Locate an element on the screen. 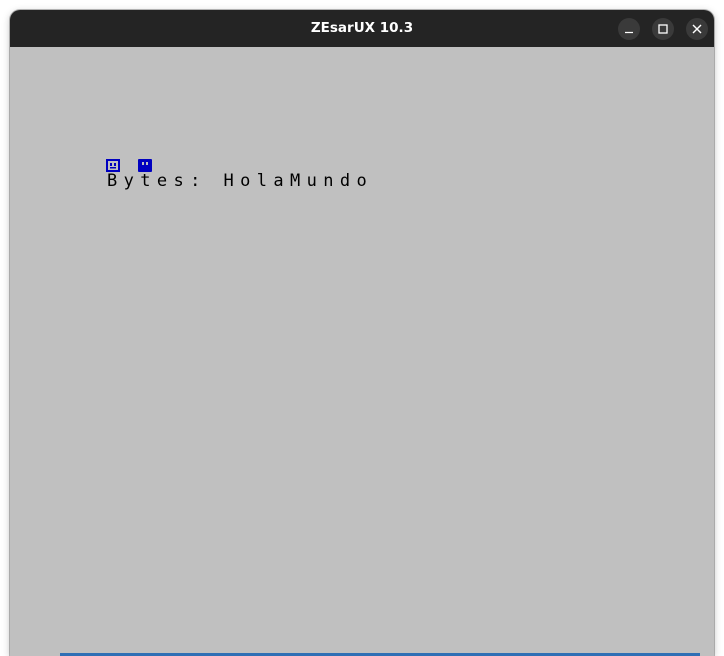 Image resolution: width=724 pixels, height=656 pixels. minimize-button is located at coordinates (629, 29).